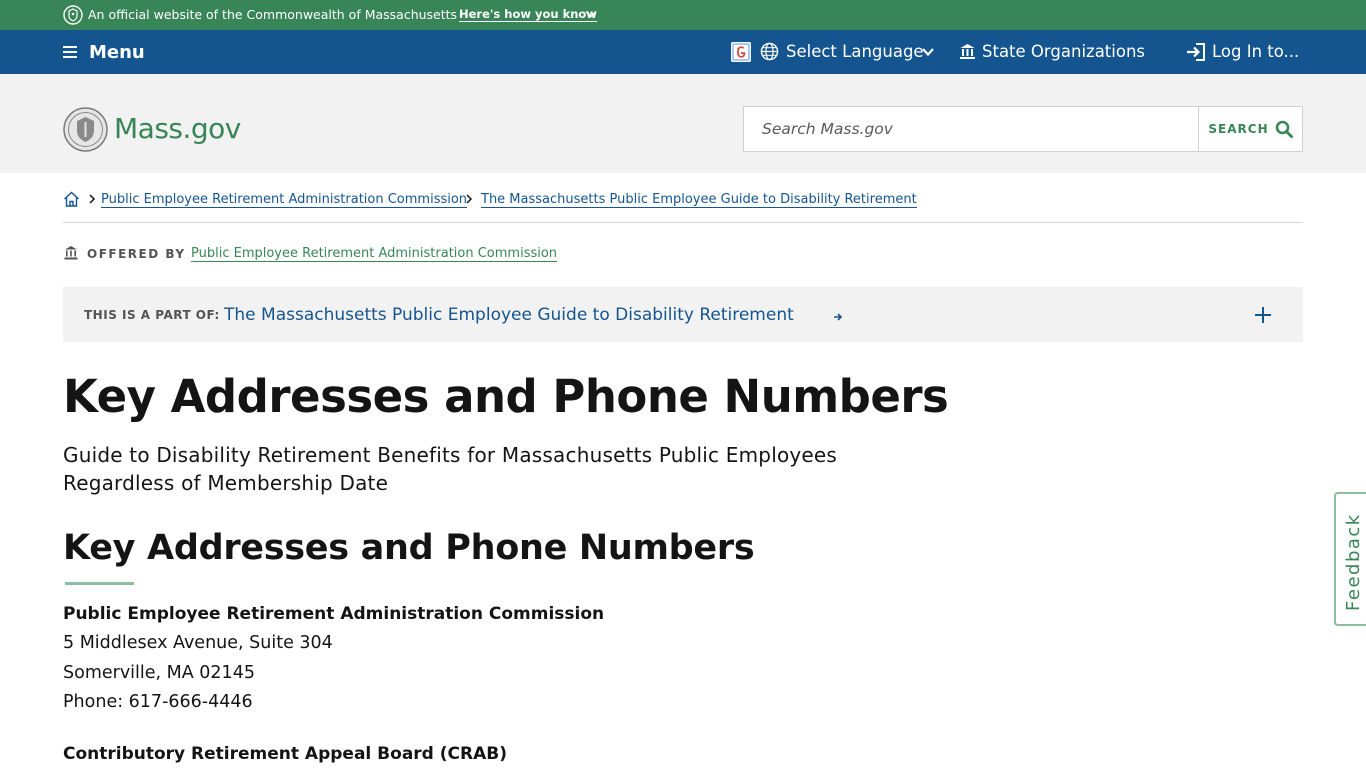 The height and width of the screenshot is (768, 1366). I want to click on feedback-tab: Feedback, so click(1350, 559).